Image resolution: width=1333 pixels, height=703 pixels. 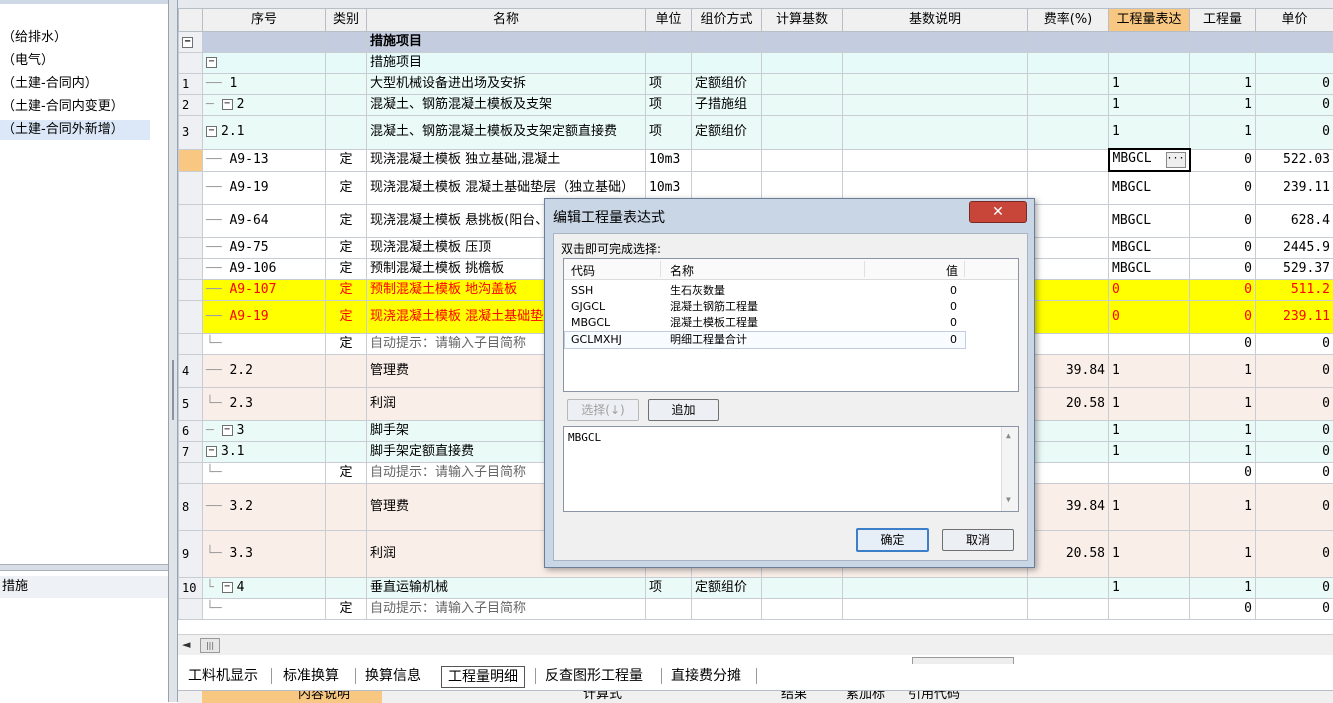 I want to click on seq-cell: ── A9-106, so click(x=264, y=269).